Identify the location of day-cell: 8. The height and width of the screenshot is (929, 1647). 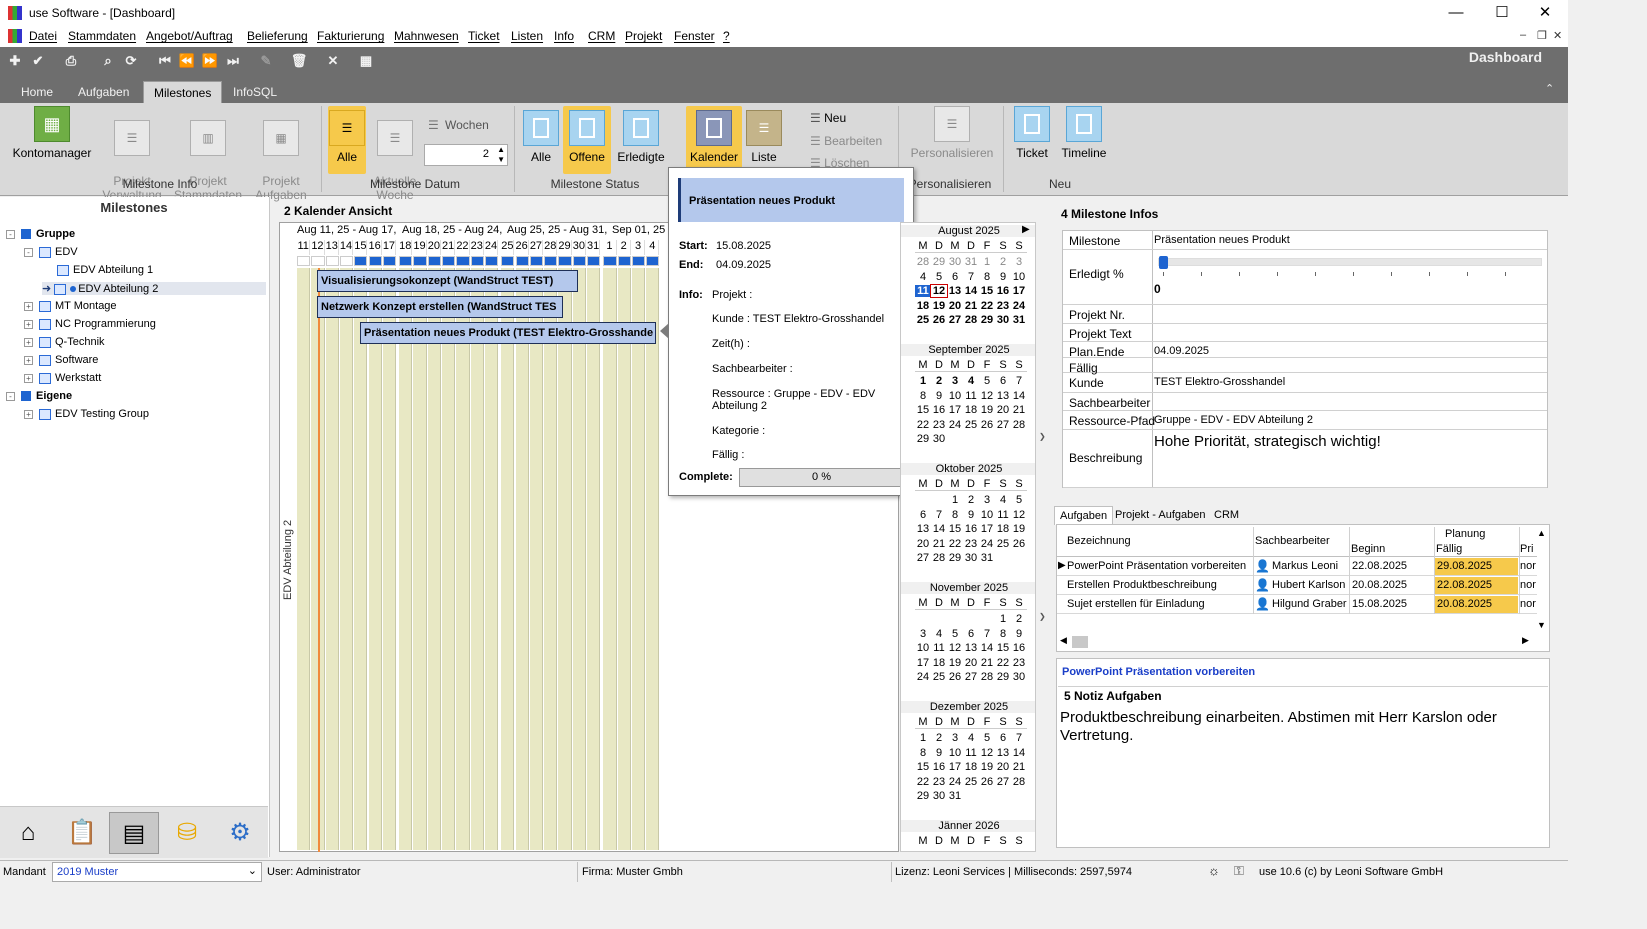
(923, 753).